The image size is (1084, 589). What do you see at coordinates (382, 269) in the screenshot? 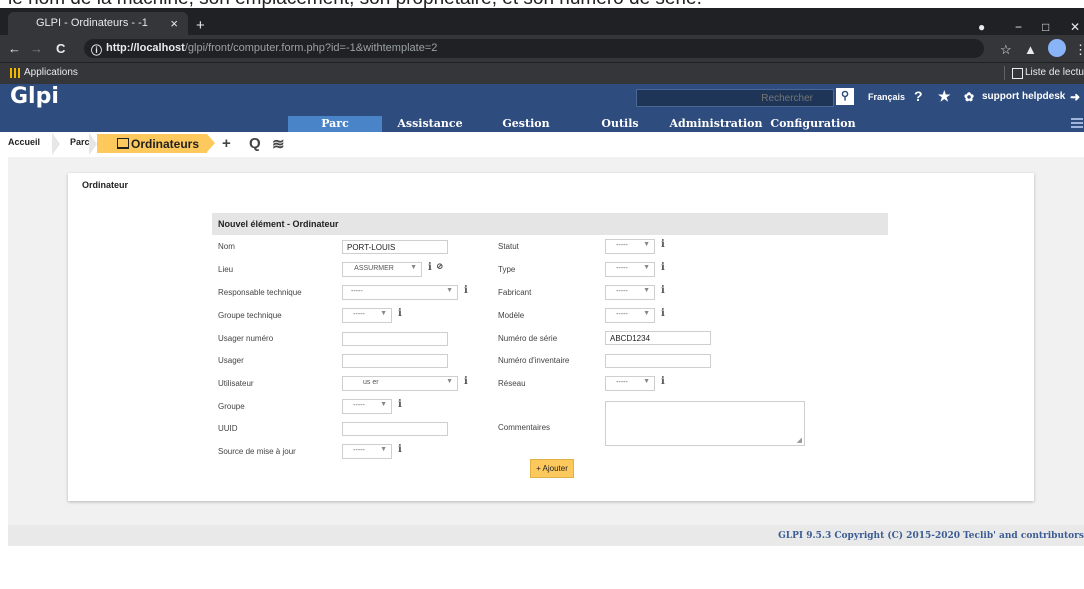
I see `lieu-dropdown: ASSURMER ▼` at bounding box center [382, 269].